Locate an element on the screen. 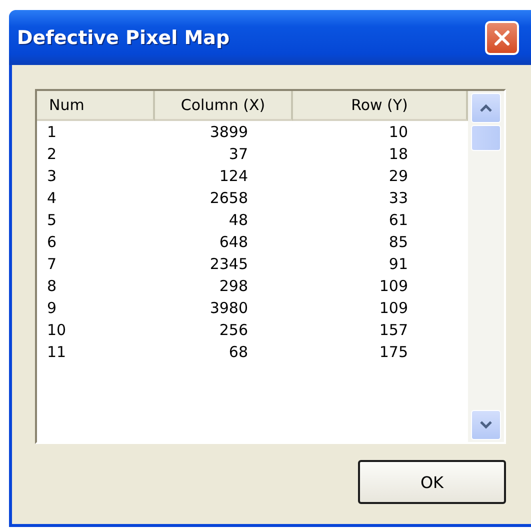 This screenshot has width=531, height=531. scrollbar is located at coordinates (486, 266).